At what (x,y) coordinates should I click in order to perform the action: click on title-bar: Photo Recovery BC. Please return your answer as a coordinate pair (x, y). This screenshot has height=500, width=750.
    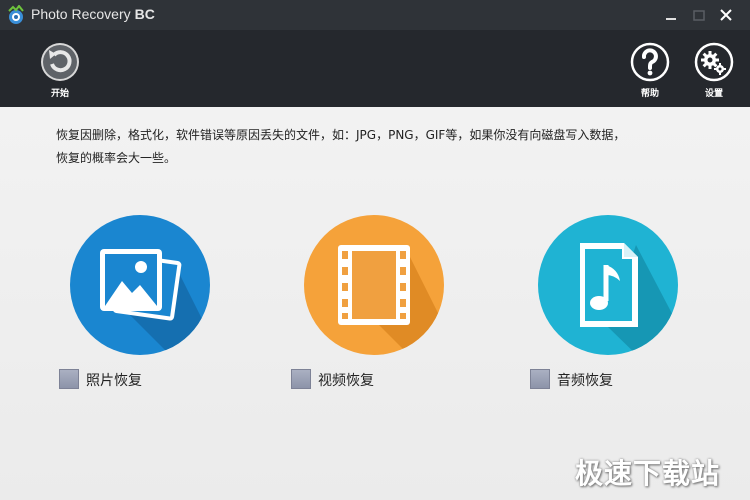
    Looking at the image, I should click on (375, 15).